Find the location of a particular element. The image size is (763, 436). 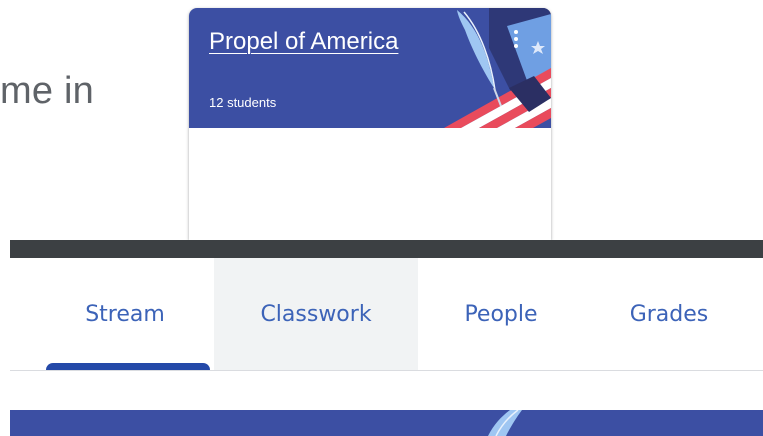

tab-stream: Stream is located at coordinates (125, 314).